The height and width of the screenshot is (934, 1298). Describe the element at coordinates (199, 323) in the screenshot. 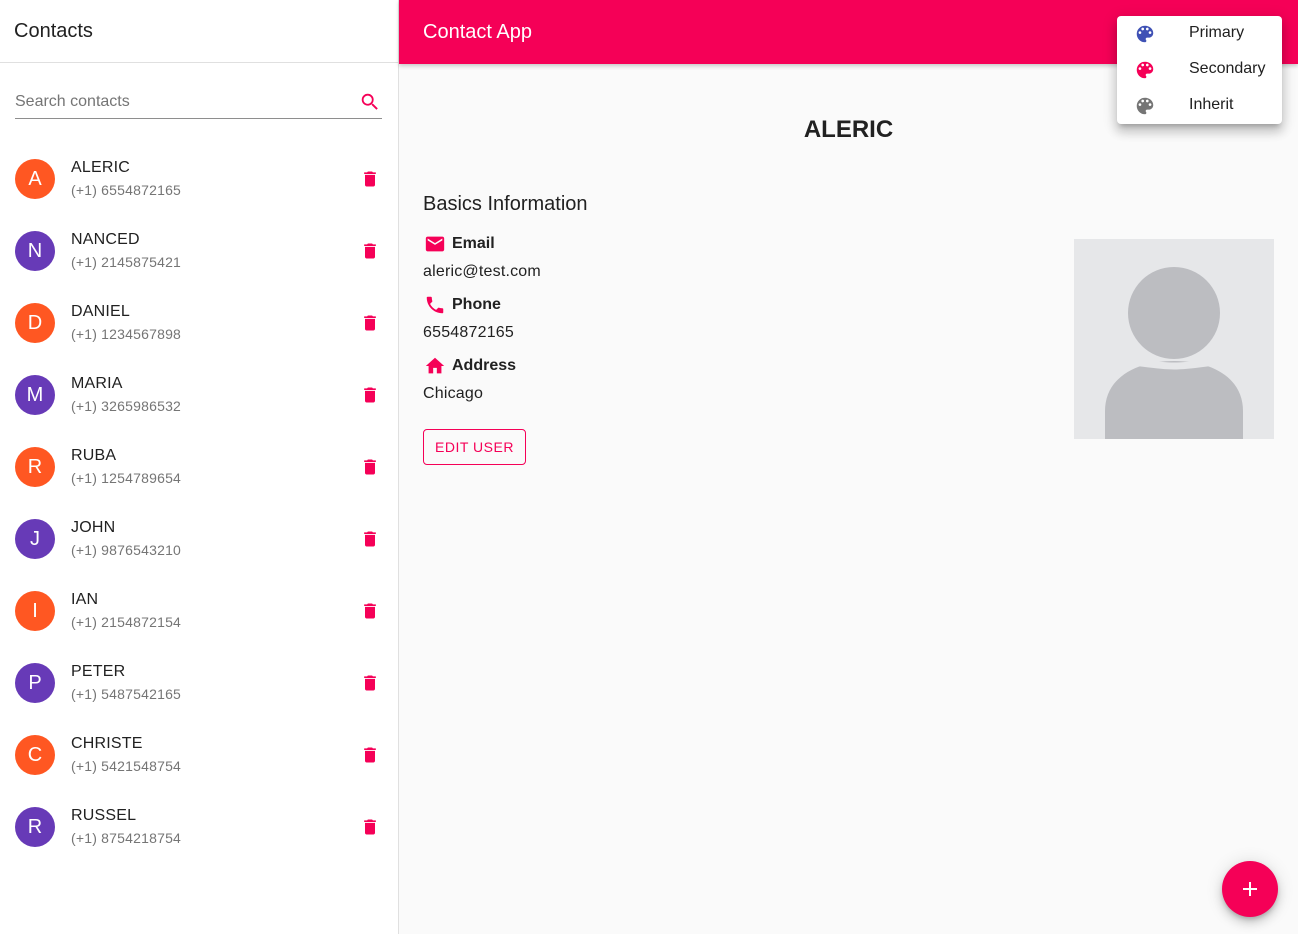

I see `contact-item: D DANIEL (+1) 1234567898` at that location.